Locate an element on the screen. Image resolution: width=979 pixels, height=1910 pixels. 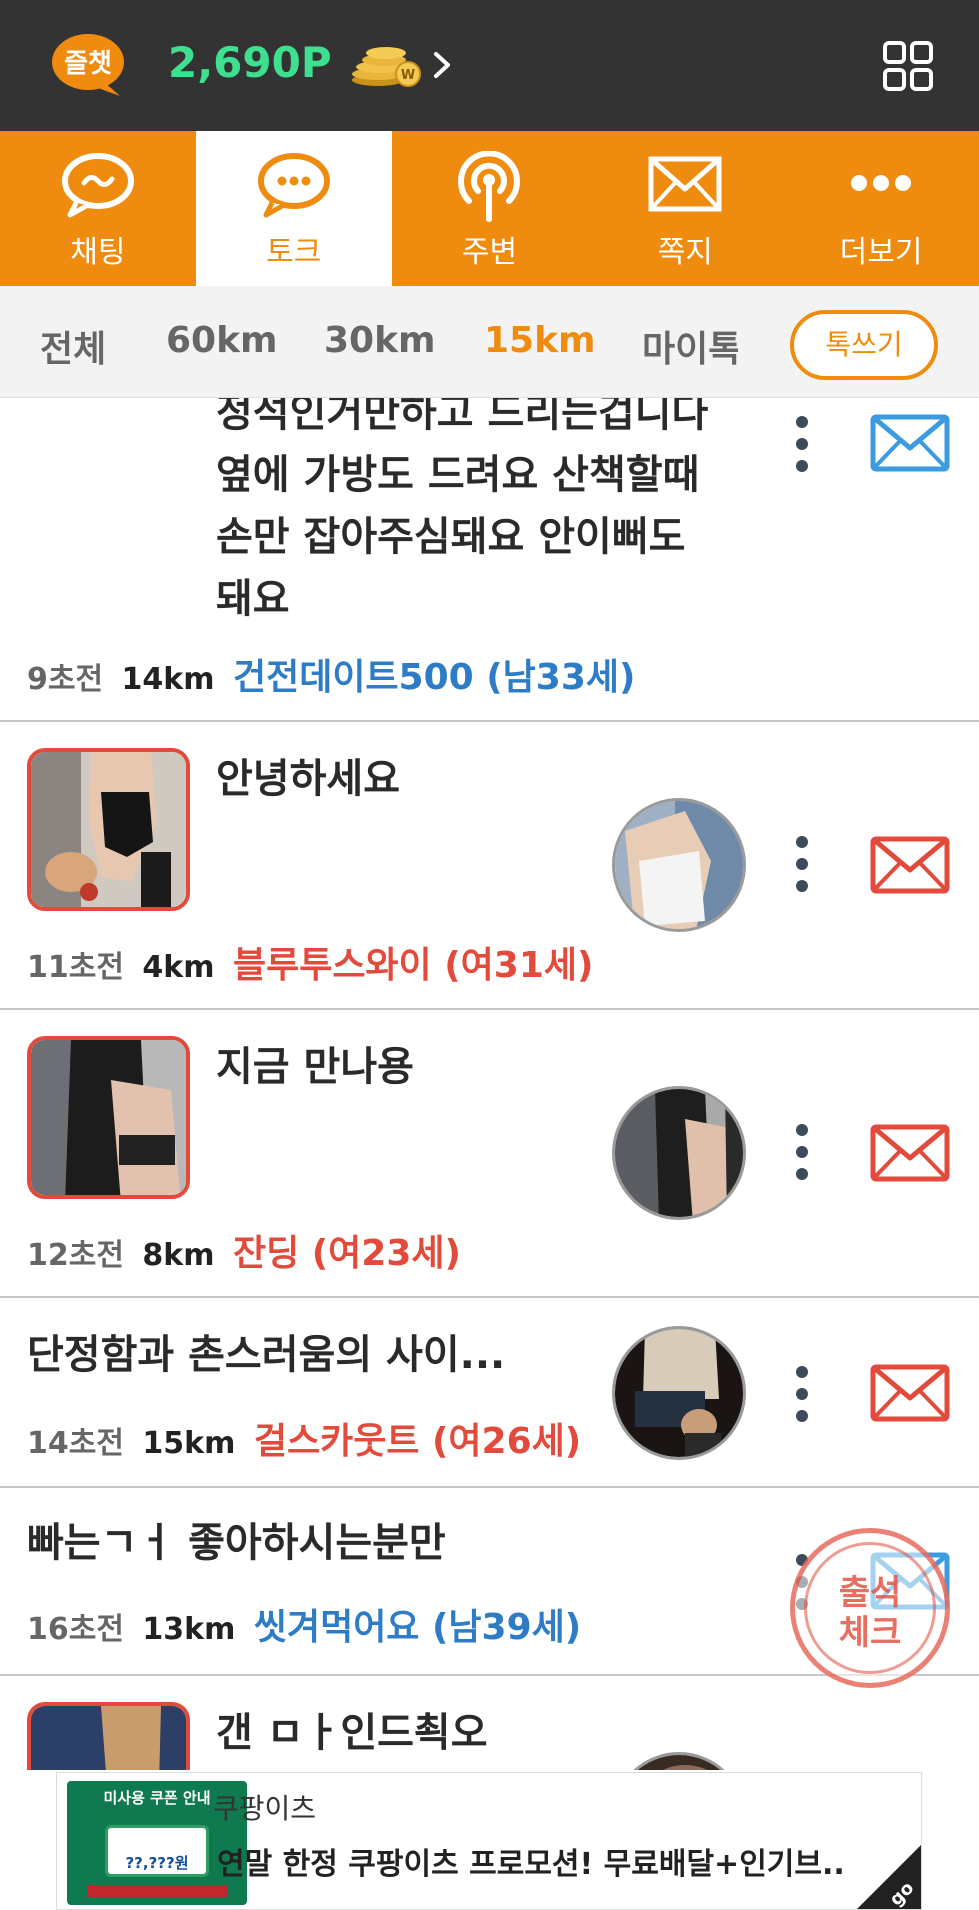
post-time: 9초전 is located at coordinates (65, 679).